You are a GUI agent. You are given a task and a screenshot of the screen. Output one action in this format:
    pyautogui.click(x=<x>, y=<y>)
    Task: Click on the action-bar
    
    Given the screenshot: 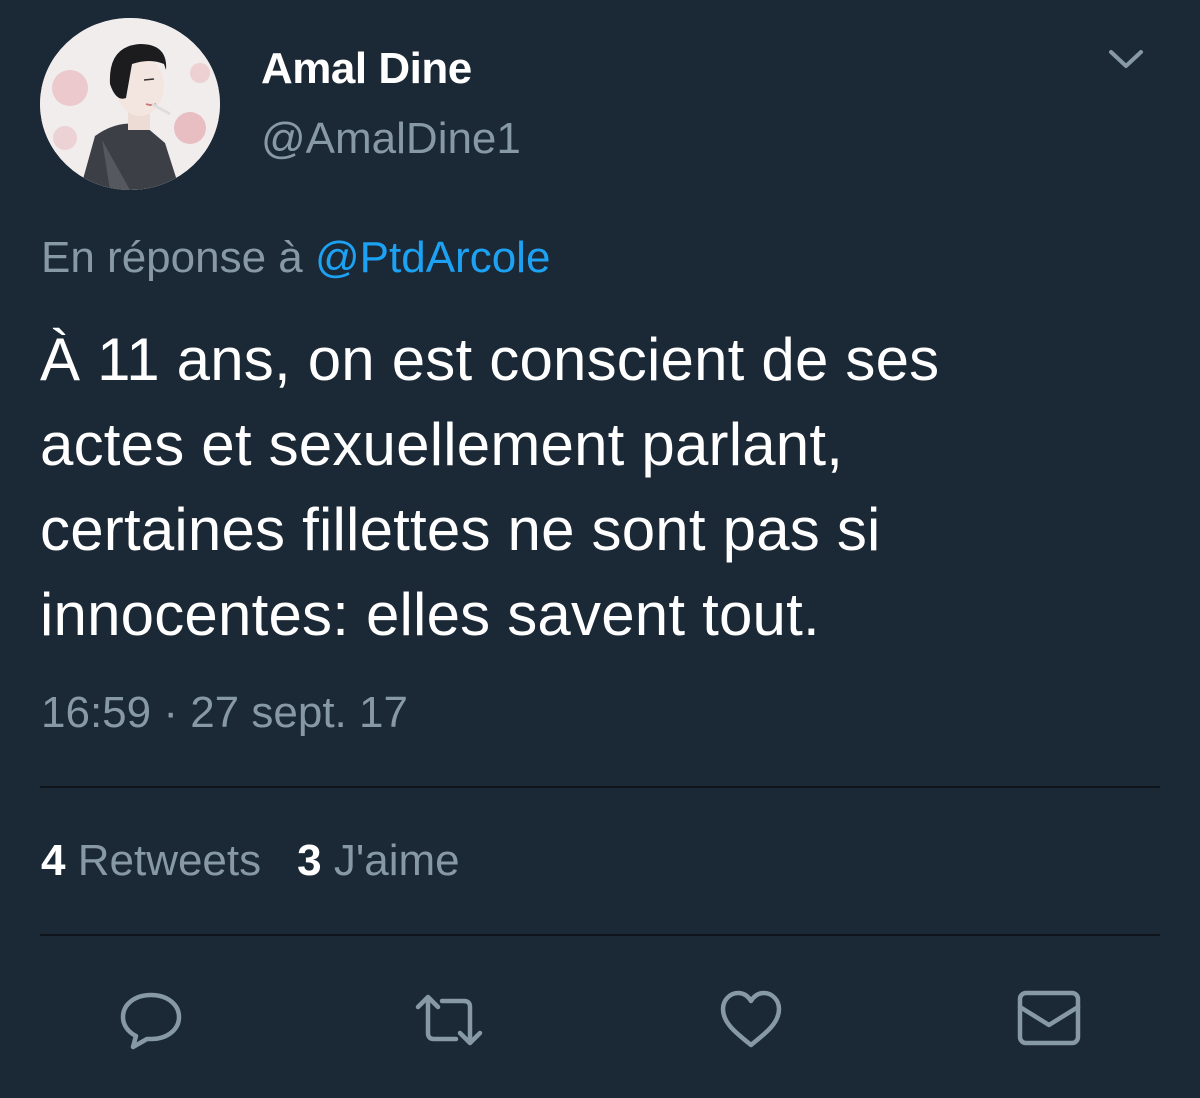 What is the action you would take?
    pyautogui.click(x=600, y=1020)
    